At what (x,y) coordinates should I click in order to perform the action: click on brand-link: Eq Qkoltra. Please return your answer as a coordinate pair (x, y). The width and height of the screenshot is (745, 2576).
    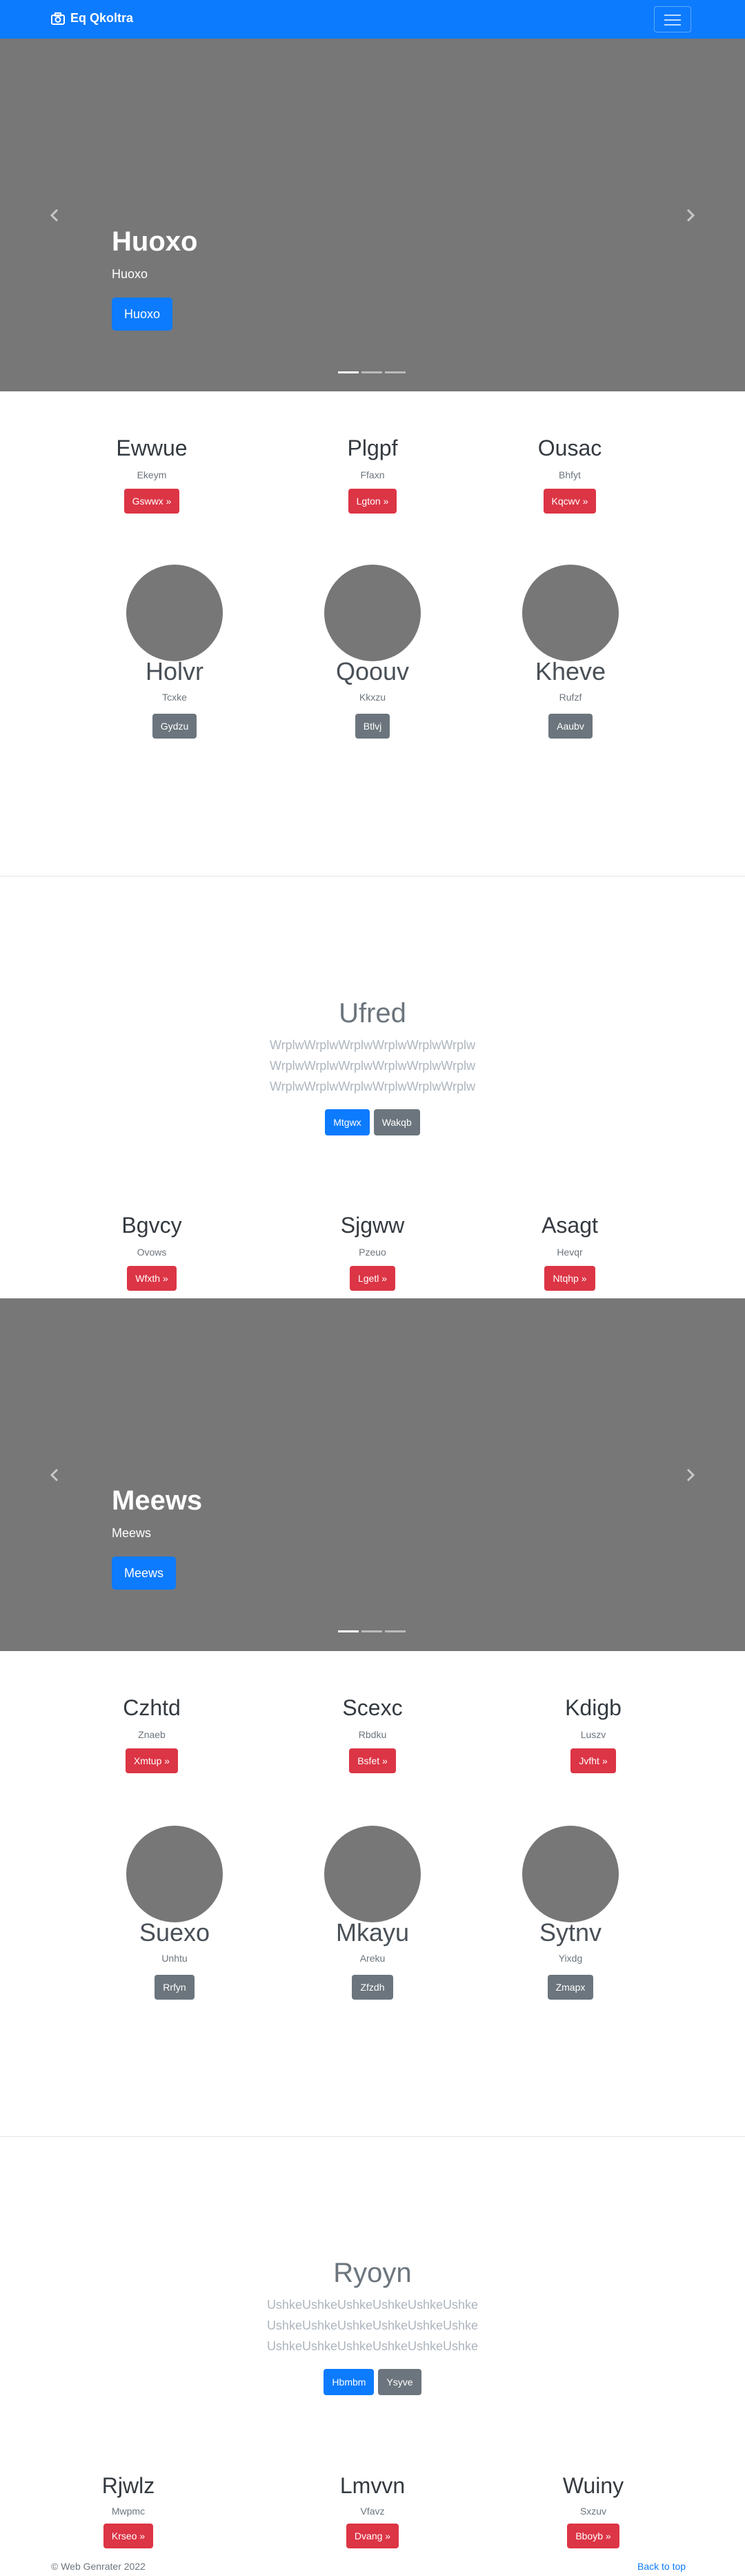
    Looking at the image, I should click on (92, 18).